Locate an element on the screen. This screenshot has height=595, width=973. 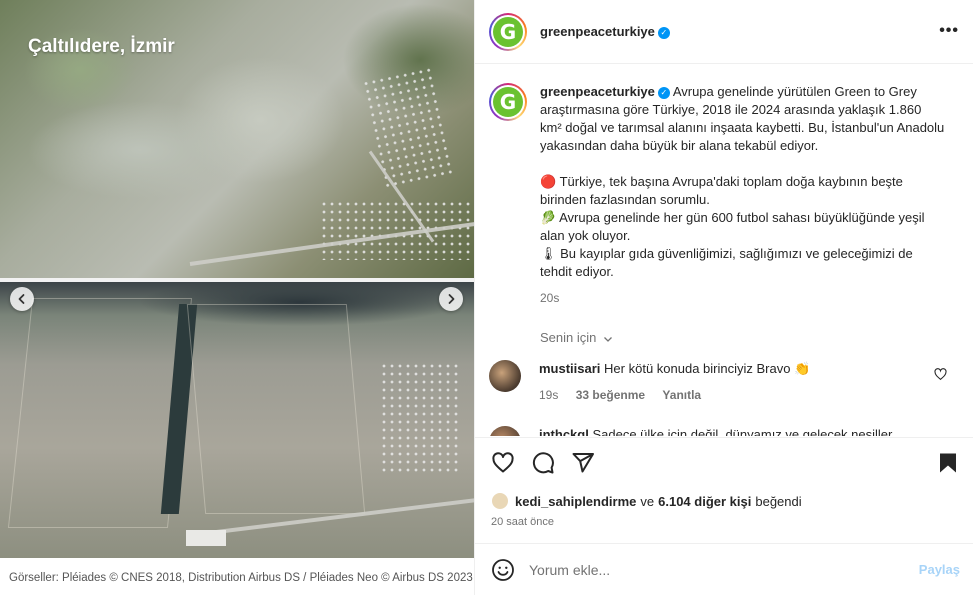
commenter-username: mustiisari is located at coordinates (569, 368).